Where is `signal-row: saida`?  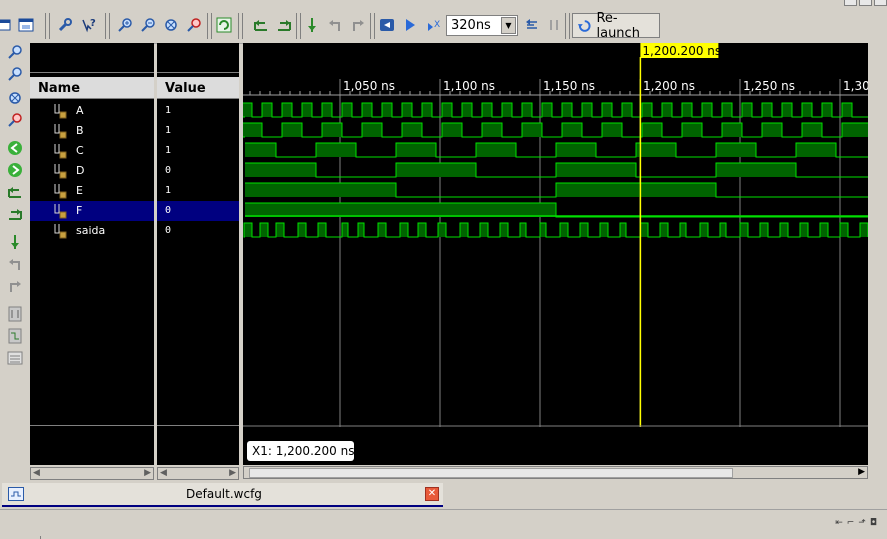 signal-row: saida is located at coordinates (92, 231).